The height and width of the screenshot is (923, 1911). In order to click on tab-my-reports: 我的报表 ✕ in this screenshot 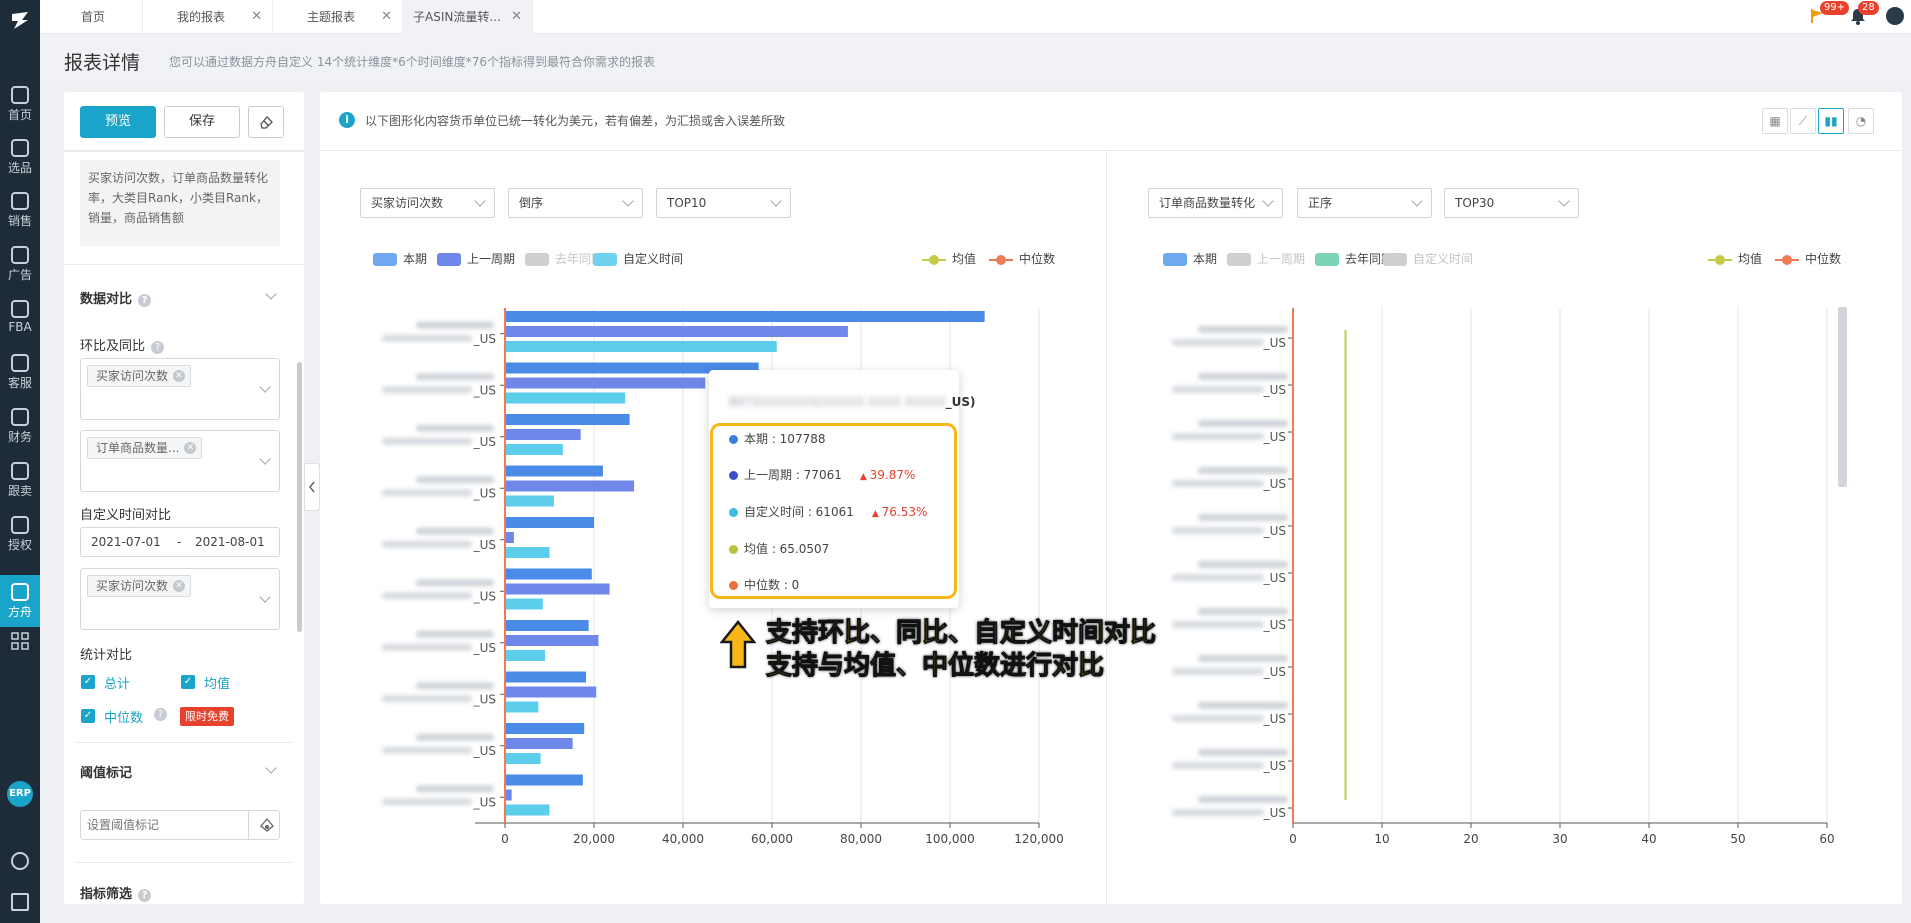, I will do `click(208, 17)`.